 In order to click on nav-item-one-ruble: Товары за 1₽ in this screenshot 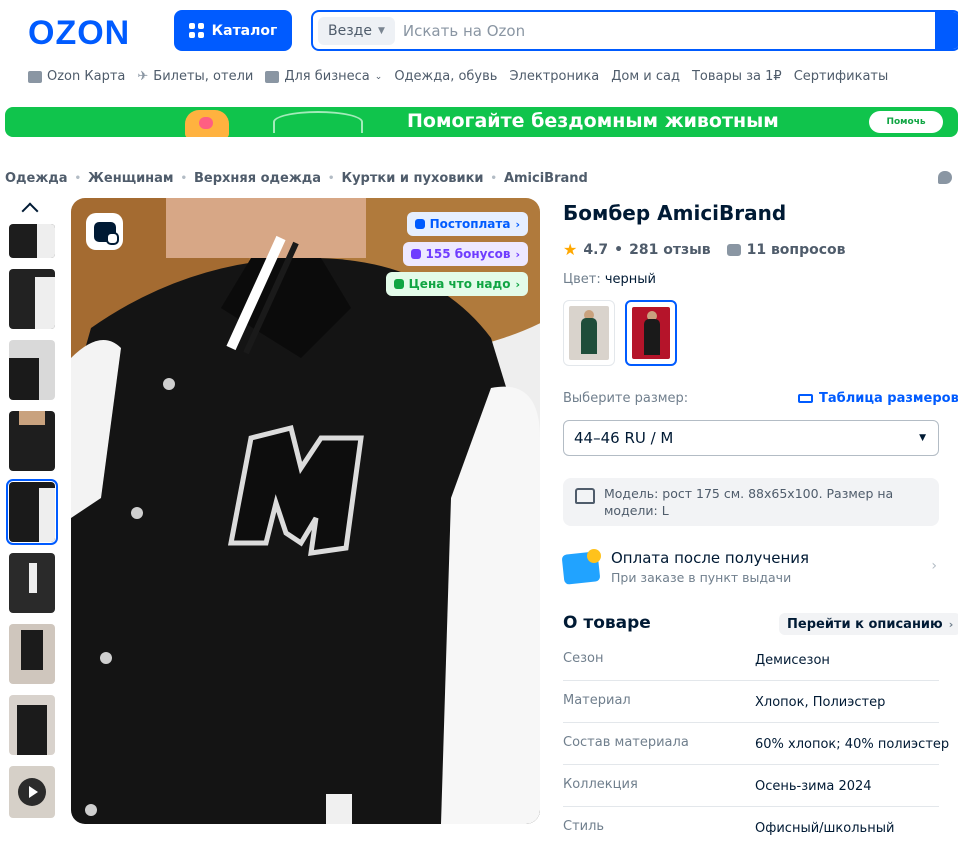, I will do `click(737, 76)`.